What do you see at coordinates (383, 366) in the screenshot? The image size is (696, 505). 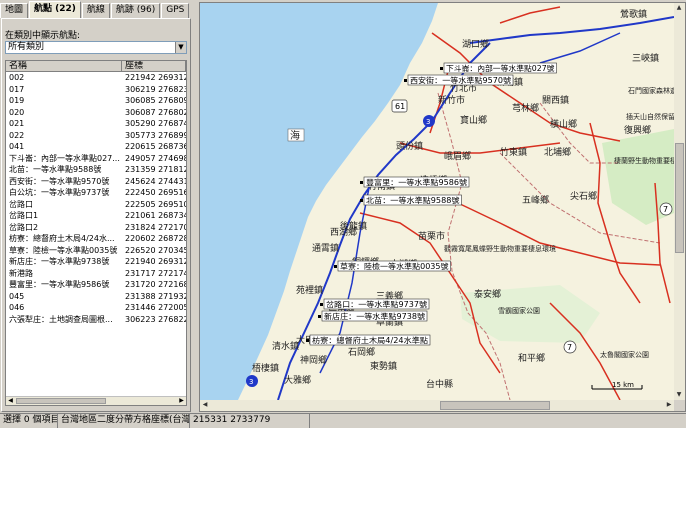 I see `place-label: 東勢鎮` at bounding box center [383, 366].